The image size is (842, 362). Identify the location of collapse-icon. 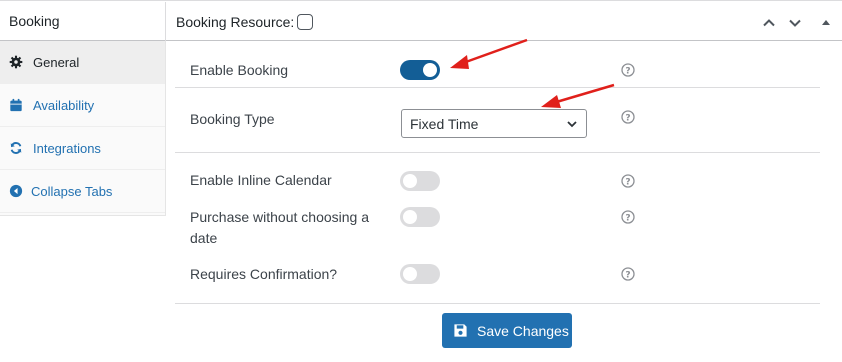
(16, 191).